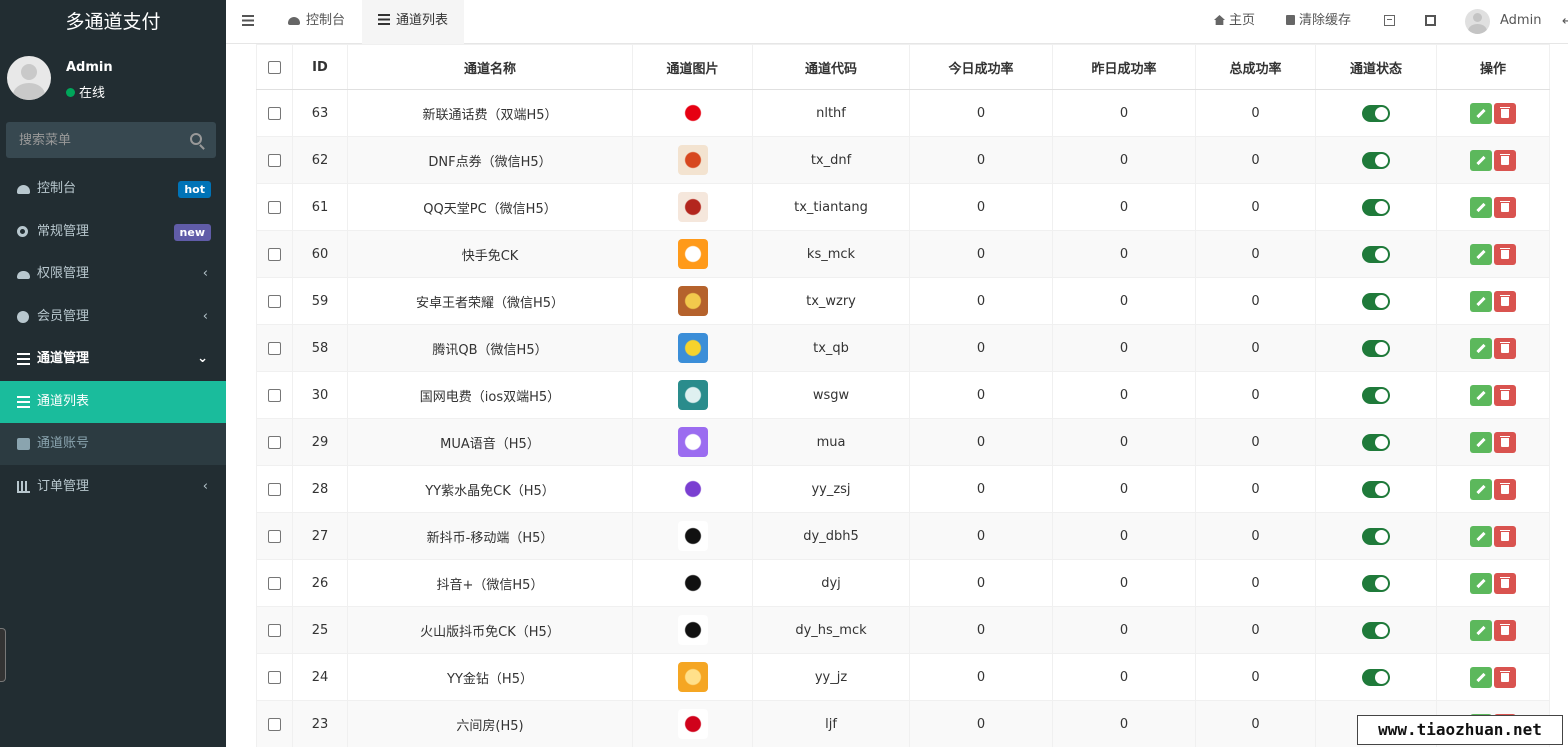  Describe the element at coordinates (692, 113) in the screenshot. I see `unicom-logo` at that location.